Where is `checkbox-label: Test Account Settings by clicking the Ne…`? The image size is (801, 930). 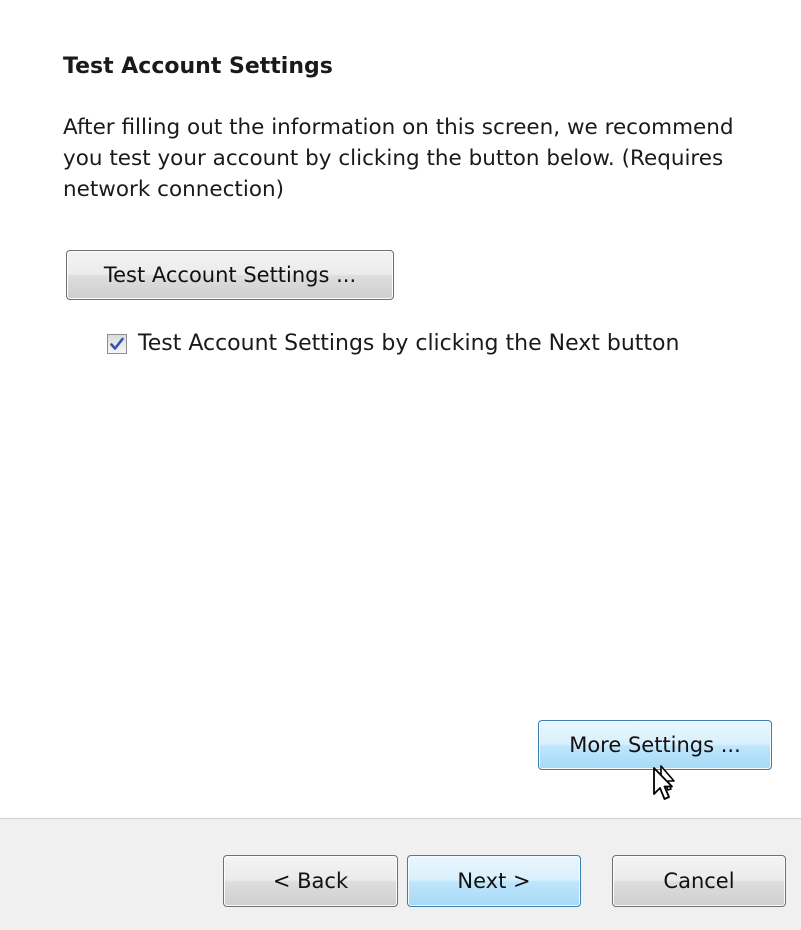 checkbox-label: Test Account Settings by clicking the Ne… is located at coordinates (409, 343).